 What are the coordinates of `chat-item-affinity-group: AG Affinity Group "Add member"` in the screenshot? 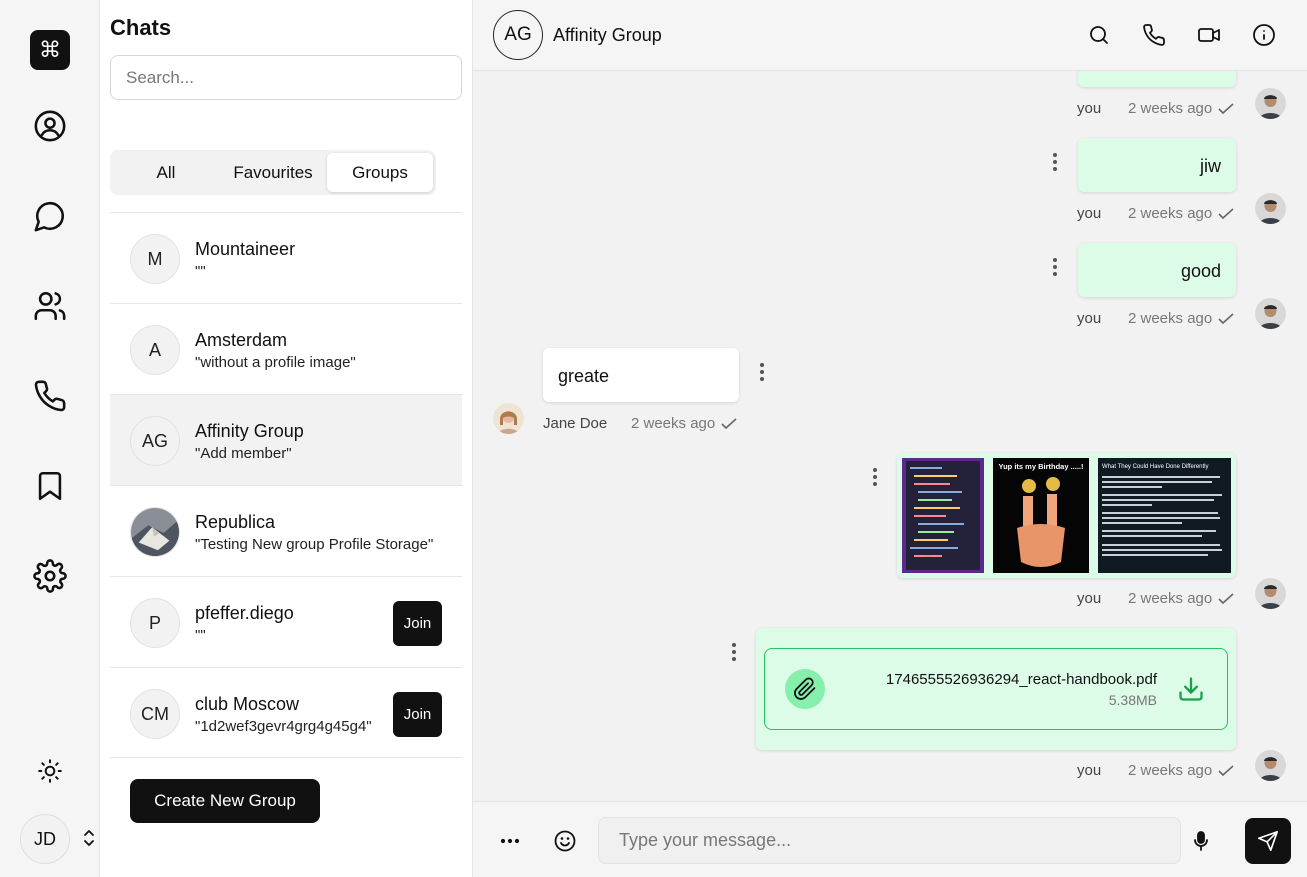 It's located at (286, 439).